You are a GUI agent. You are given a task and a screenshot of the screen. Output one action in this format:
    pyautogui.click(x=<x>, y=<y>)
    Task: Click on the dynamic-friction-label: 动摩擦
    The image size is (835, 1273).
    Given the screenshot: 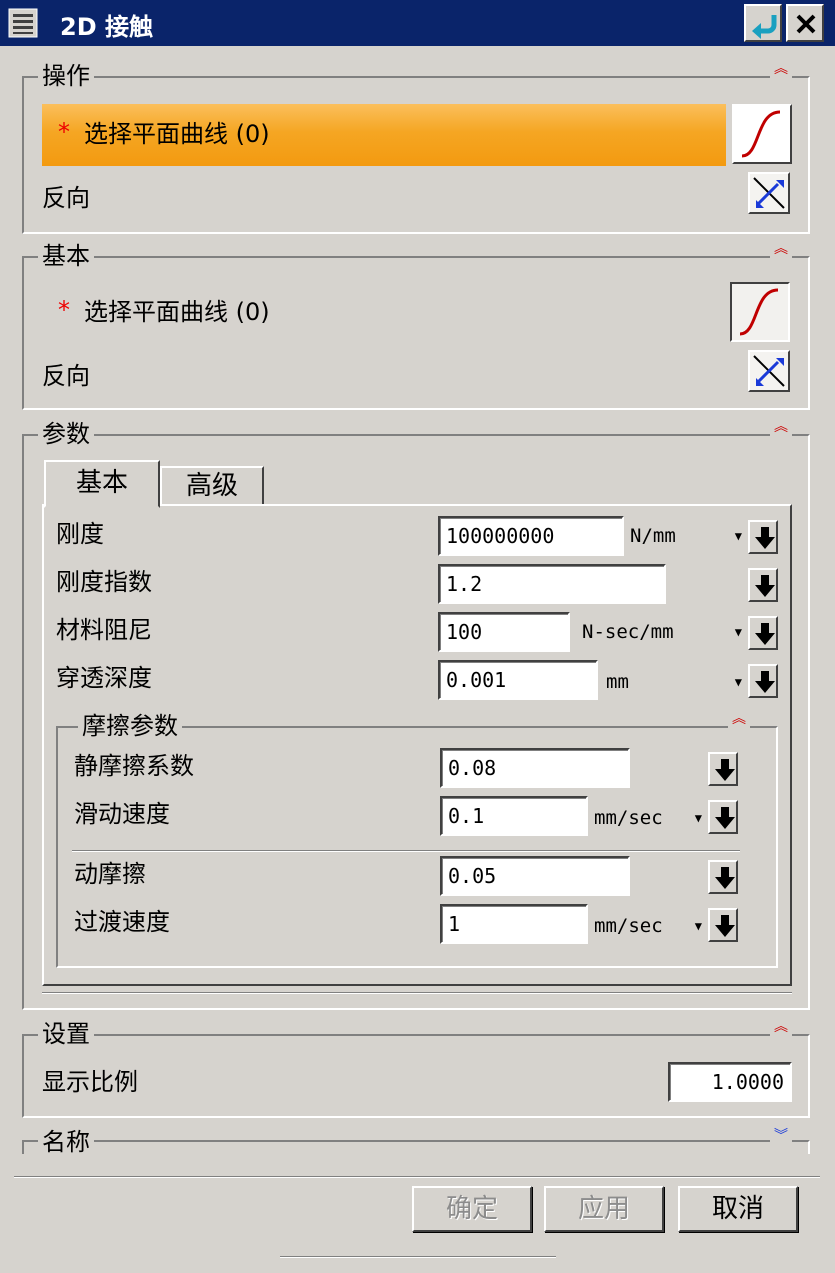 What is the action you would take?
    pyautogui.click(x=110, y=874)
    